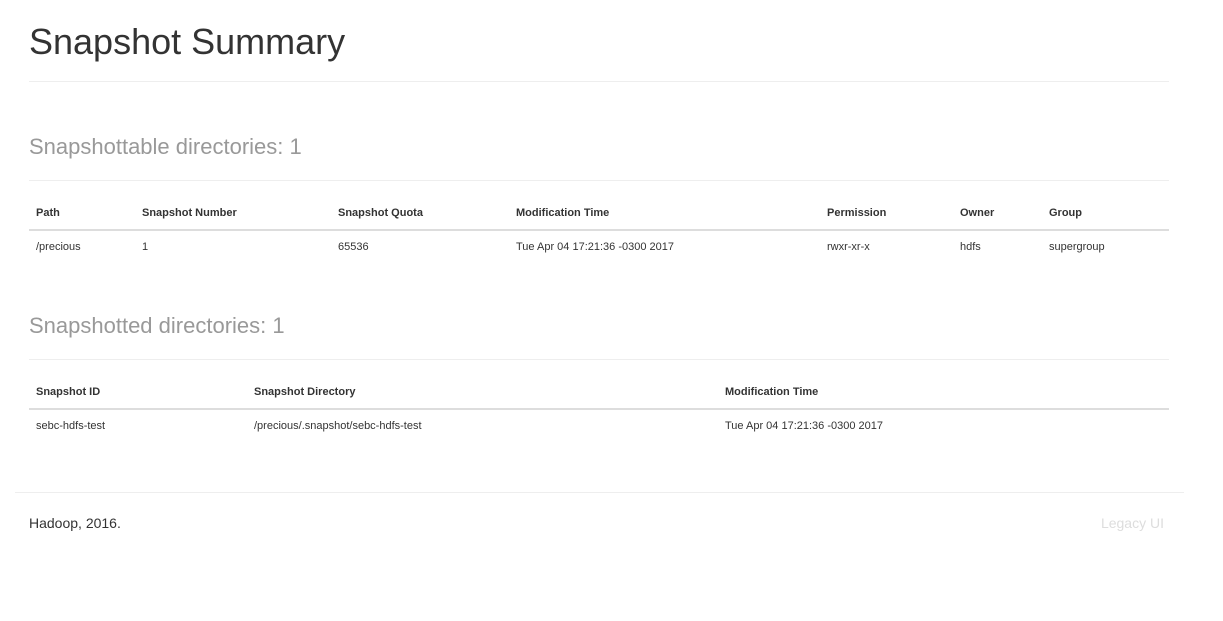 The width and height of the screenshot is (1223, 621). I want to click on snapshotted-section-header: Snapshotted directories: 1, so click(599, 336).